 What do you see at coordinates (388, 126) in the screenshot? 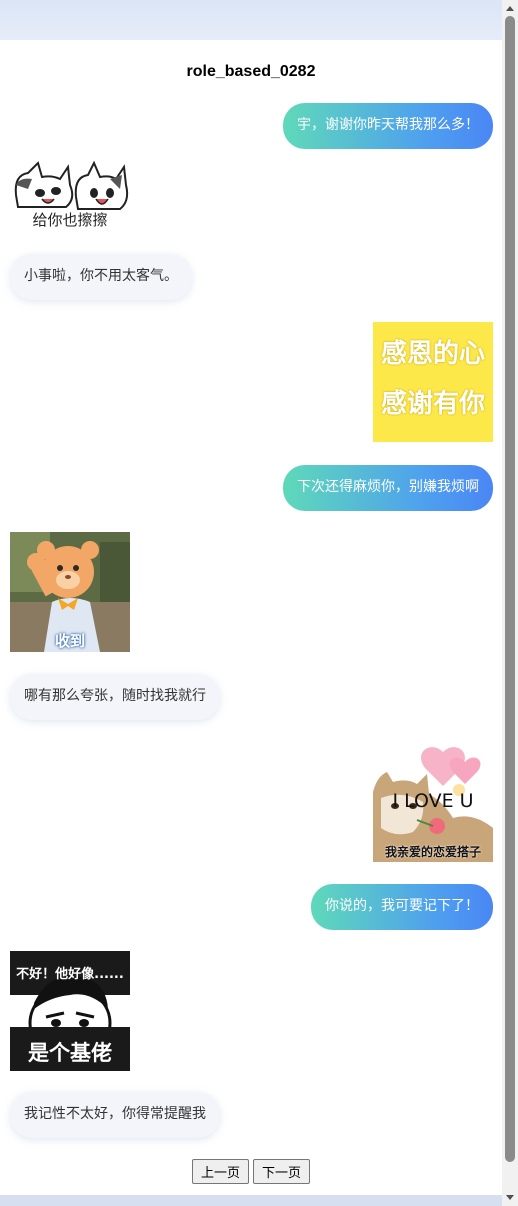
I see `message-bubble-sent: 宇，谢谢你昨天帮我那么多！` at bounding box center [388, 126].